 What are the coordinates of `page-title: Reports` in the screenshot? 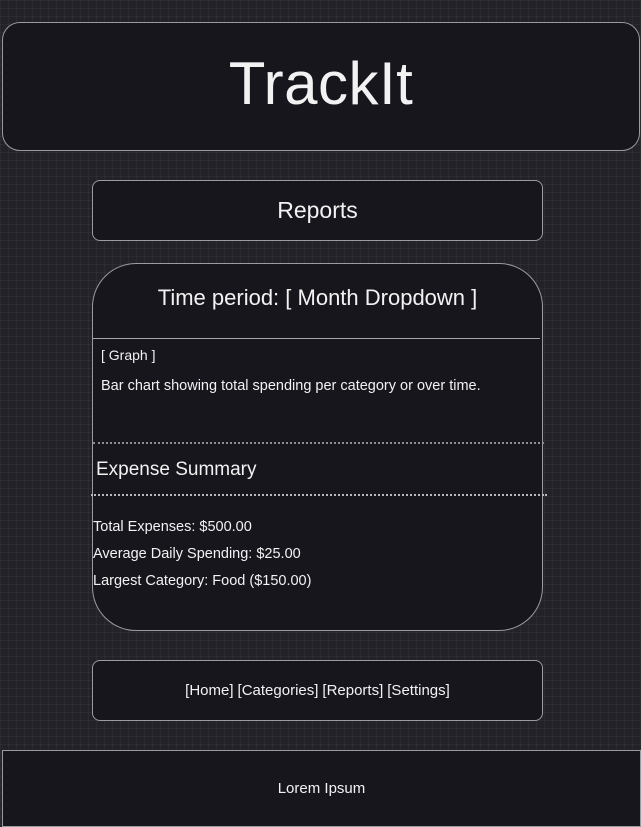 It's located at (317, 210).